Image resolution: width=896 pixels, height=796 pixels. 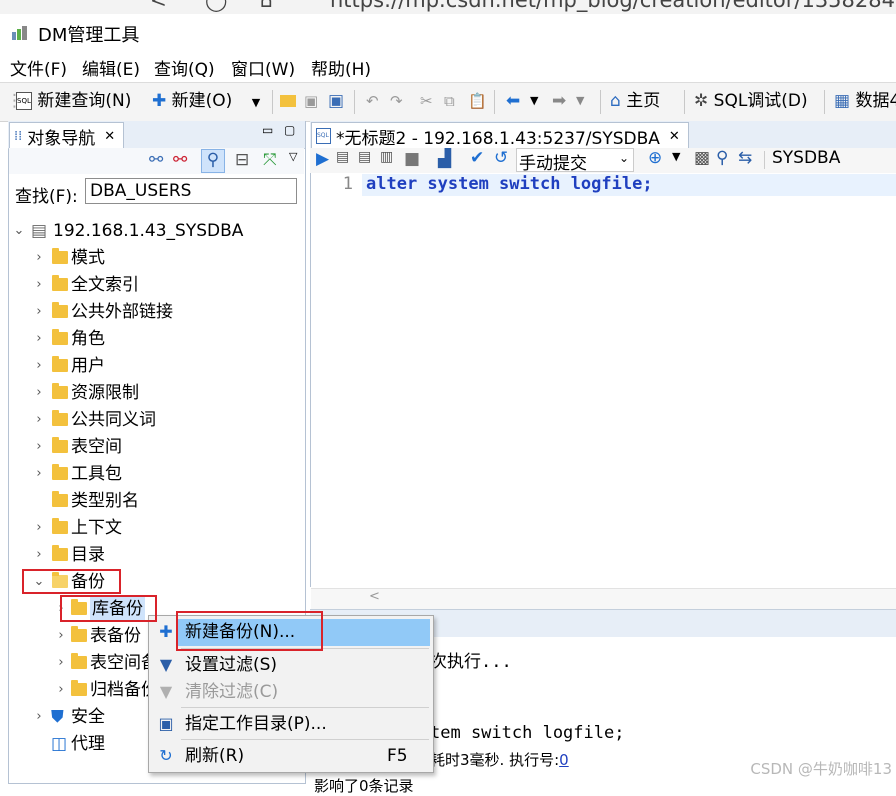 What do you see at coordinates (513, 101) in the screenshot?
I see `back-arrow-icon: ⬅` at bounding box center [513, 101].